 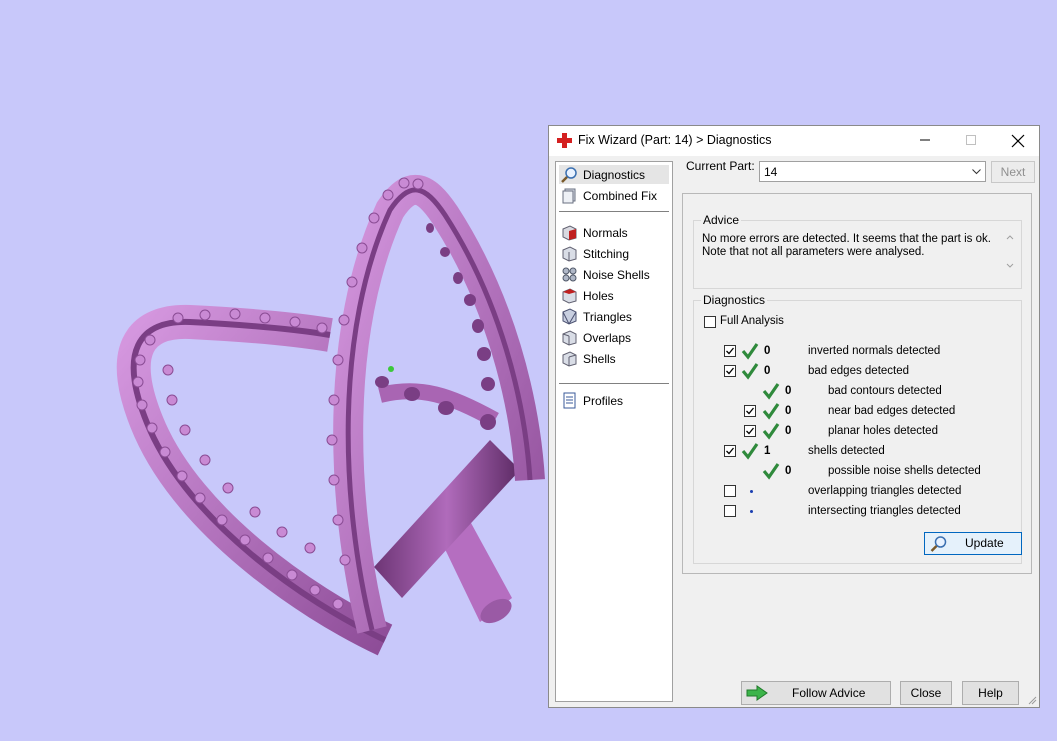 I want to click on close-window-button, so click(x=1018, y=141).